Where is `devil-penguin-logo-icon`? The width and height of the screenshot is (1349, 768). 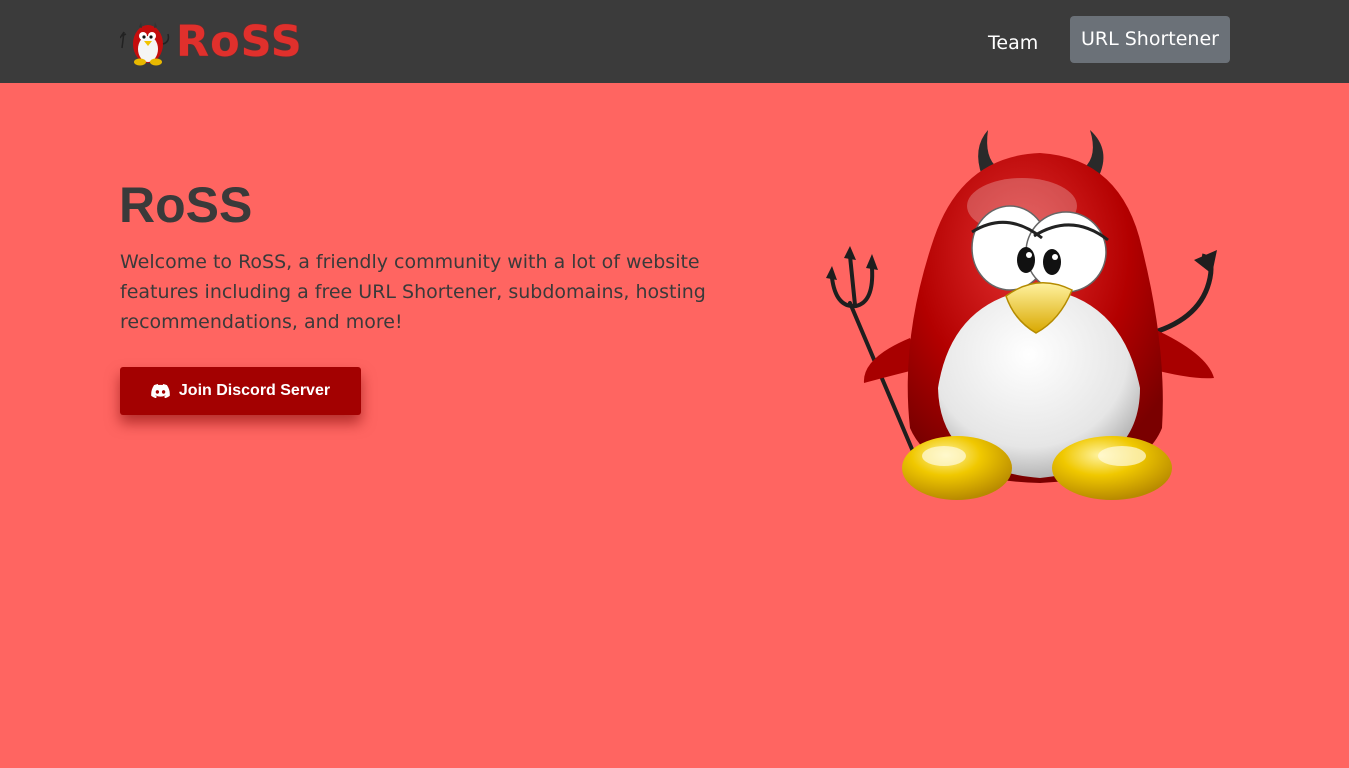 devil-penguin-logo-icon is located at coordinates (145, 44).